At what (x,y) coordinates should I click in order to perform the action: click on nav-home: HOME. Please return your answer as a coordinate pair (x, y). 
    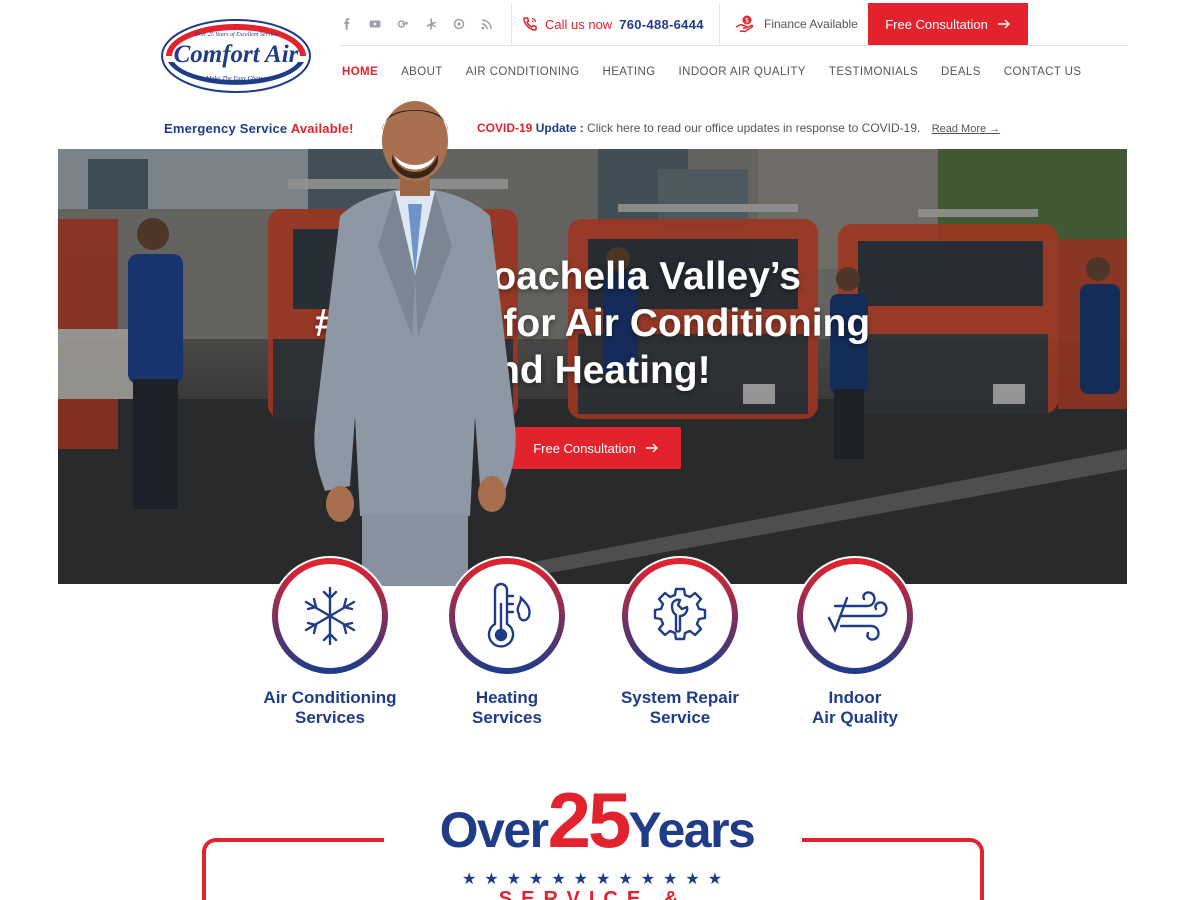
    Looking at the image, I should click on (360, 72).